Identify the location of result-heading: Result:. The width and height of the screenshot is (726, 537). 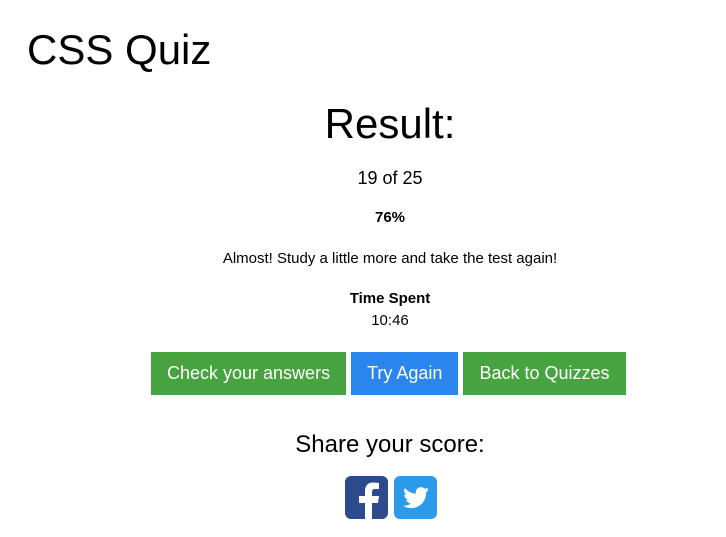
(390, 123).